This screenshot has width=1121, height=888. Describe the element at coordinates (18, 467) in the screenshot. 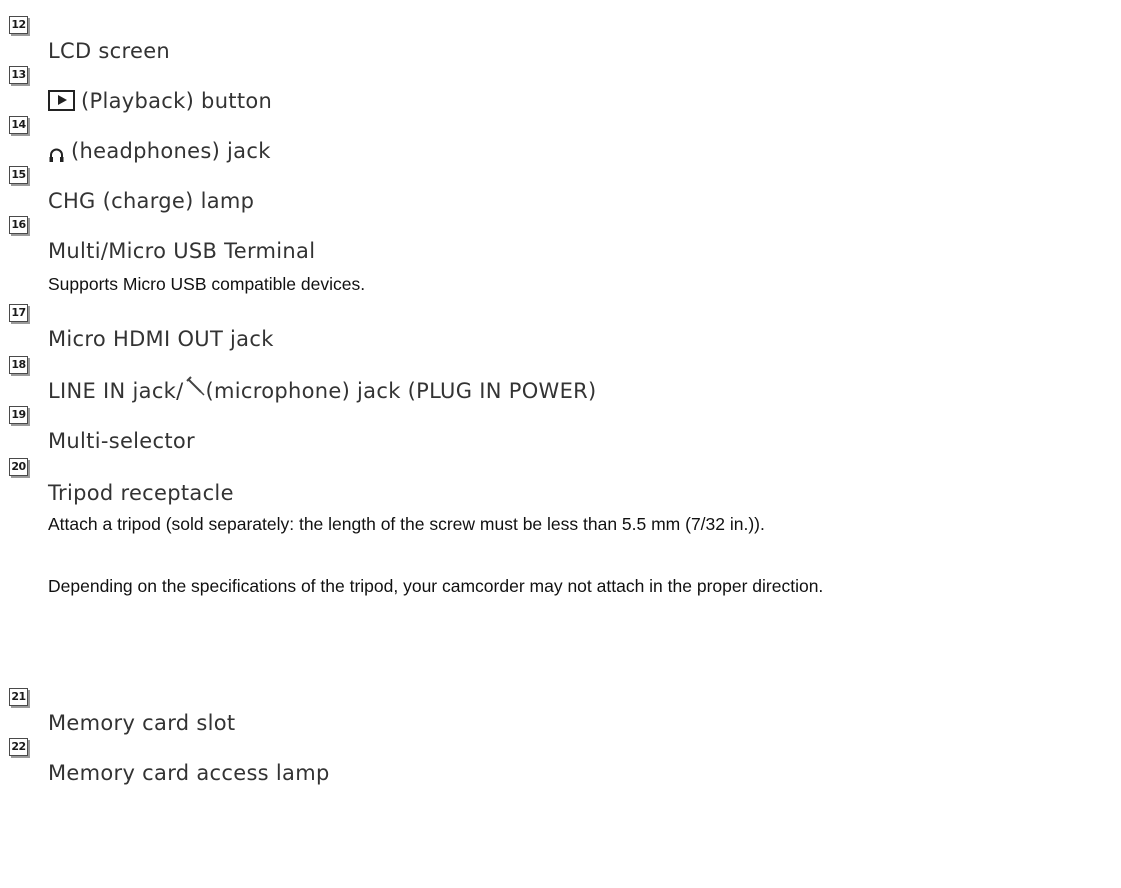

I see `item-number-badge: 20` at that location.